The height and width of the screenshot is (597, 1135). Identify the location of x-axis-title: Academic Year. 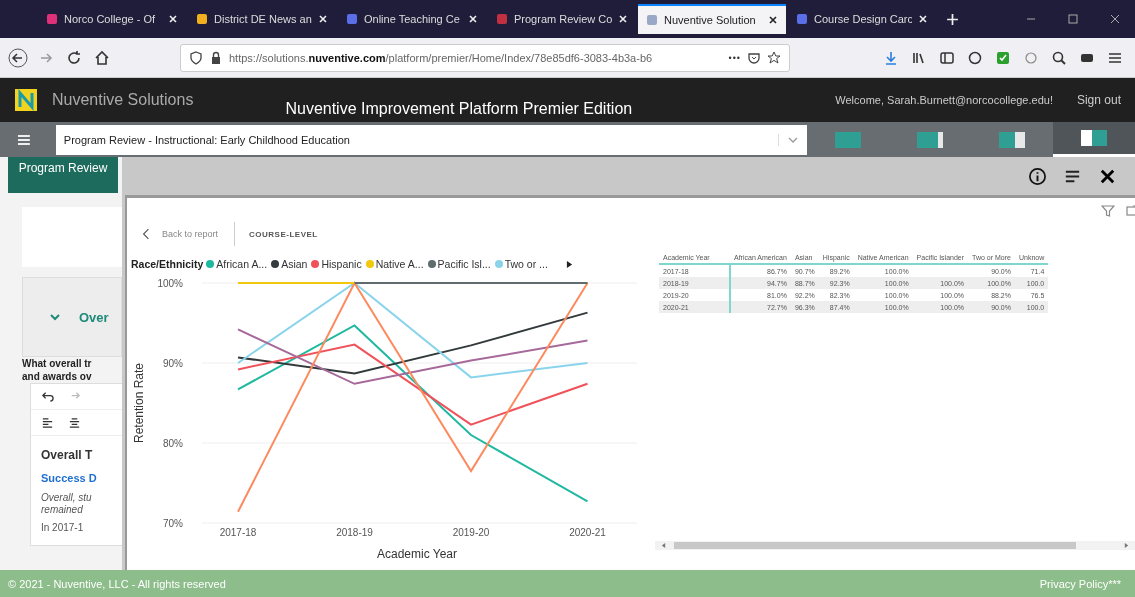
(417, 554).